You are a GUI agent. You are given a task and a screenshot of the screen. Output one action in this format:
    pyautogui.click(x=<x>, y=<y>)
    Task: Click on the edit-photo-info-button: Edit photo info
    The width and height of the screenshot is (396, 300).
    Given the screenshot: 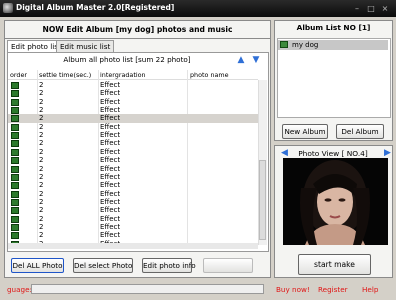 What is the action you would take?
    pyautogui.click(x=169, y=265)
    